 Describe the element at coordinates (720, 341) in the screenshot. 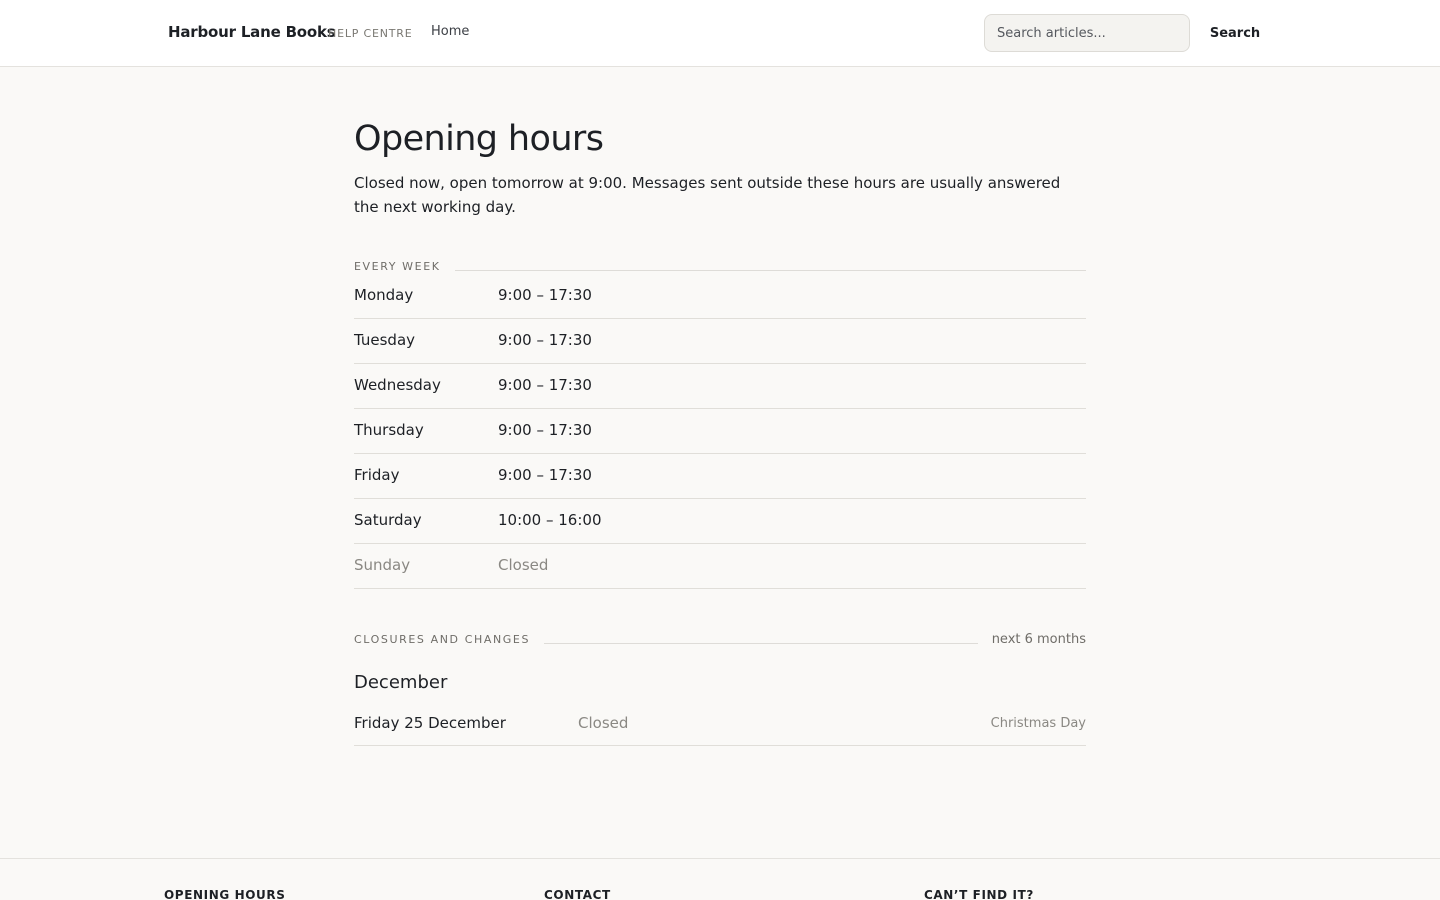

I see `day-row-tuesday: Tuesday 9:00 – 17:30` at that location.